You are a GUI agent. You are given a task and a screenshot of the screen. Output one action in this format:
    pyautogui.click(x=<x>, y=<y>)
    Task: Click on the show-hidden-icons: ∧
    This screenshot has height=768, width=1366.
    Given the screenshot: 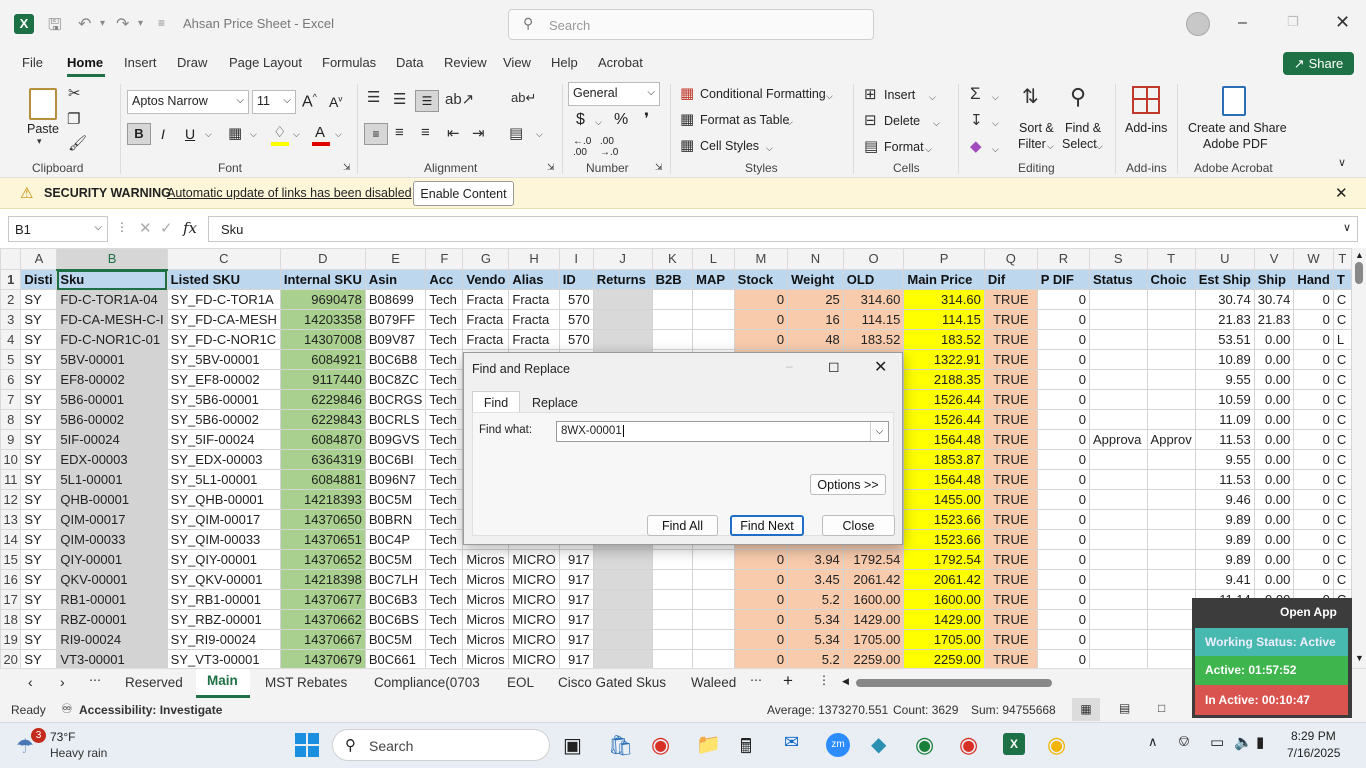 What is the action you would take?
    pyautogui.click(x=1153, y=742)
    